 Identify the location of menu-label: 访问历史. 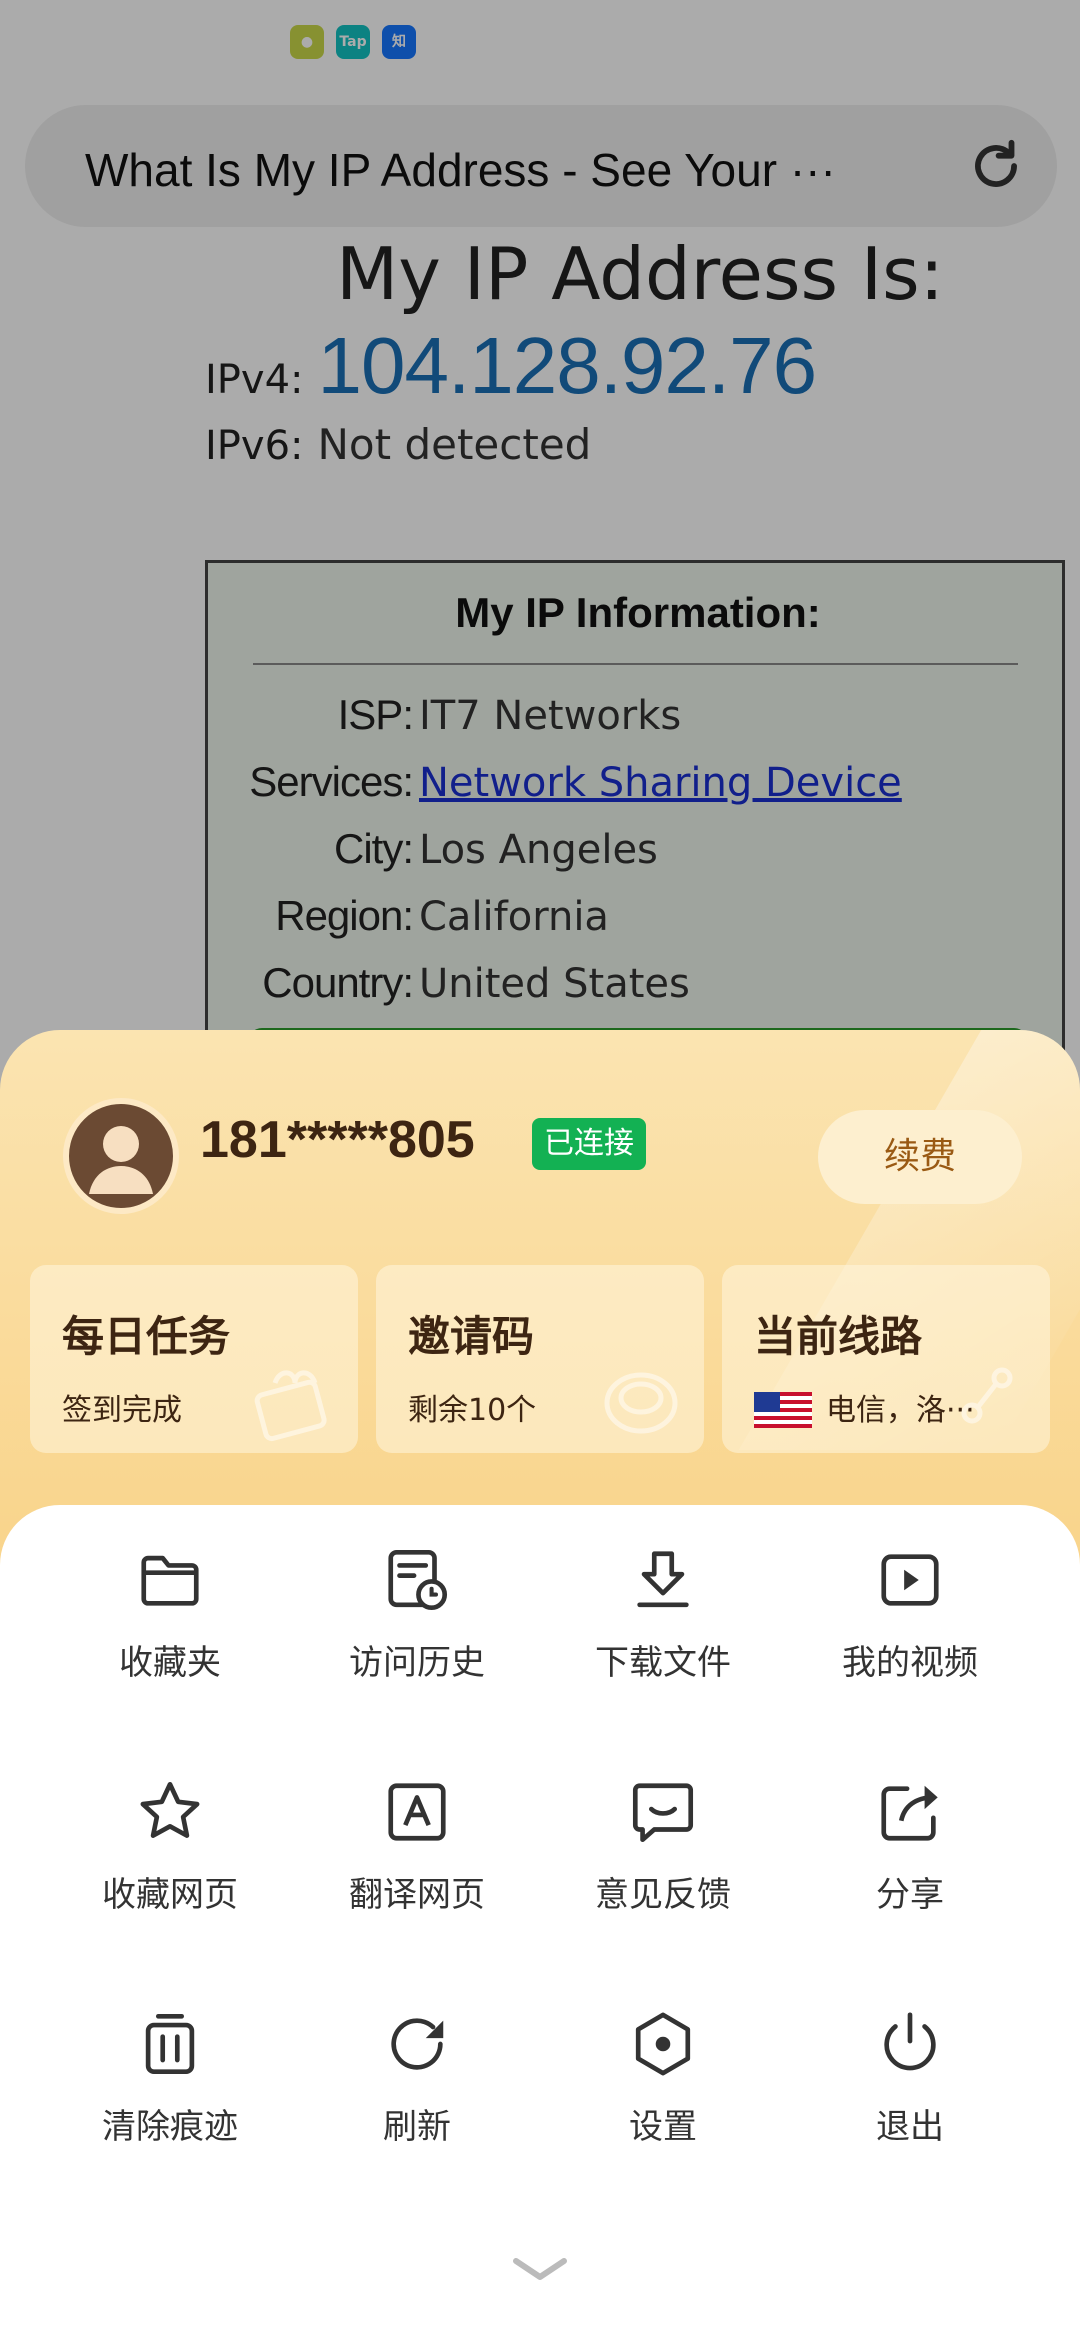
(417, 1663).